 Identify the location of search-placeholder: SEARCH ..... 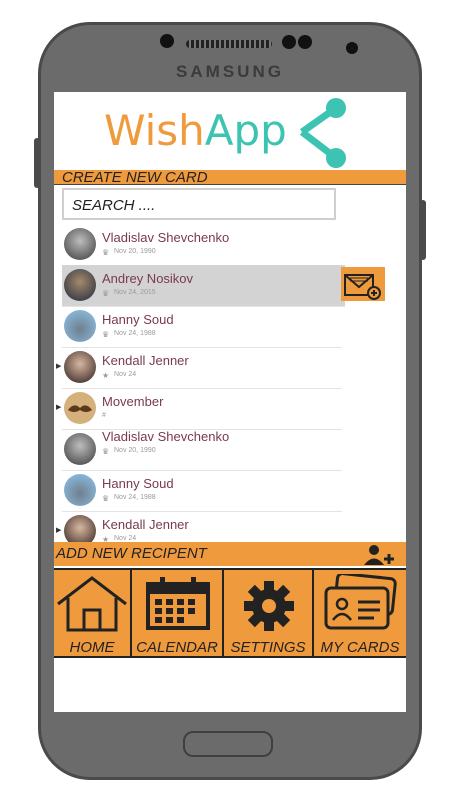
(114, 205).